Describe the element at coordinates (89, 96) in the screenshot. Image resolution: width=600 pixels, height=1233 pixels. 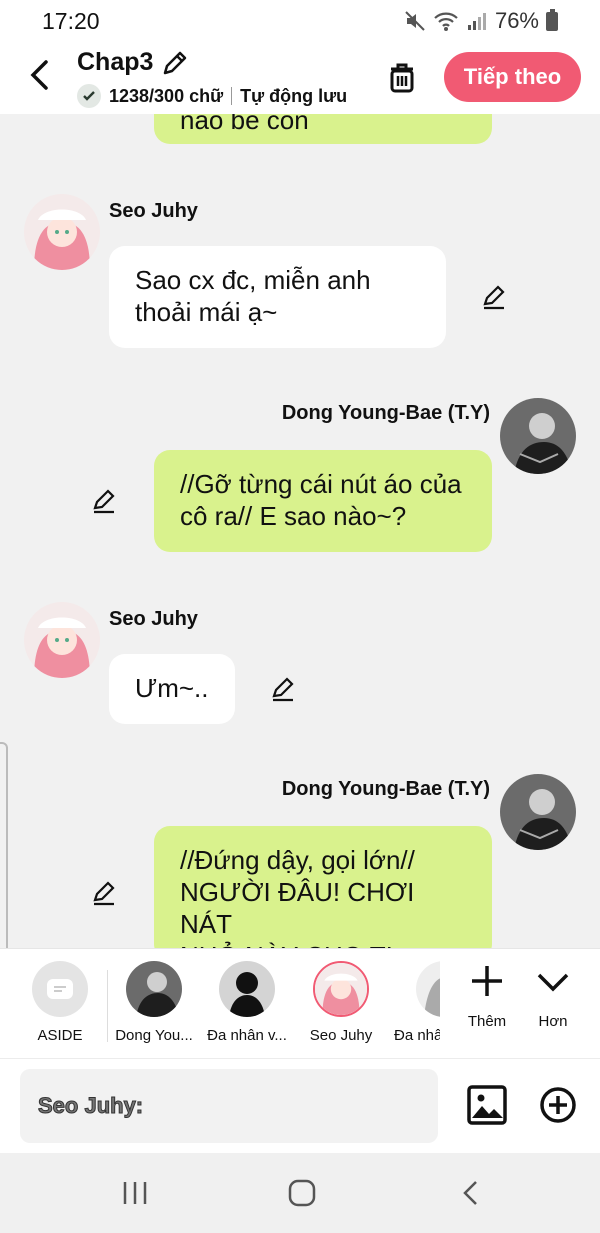
I see `check-icon` at that location.